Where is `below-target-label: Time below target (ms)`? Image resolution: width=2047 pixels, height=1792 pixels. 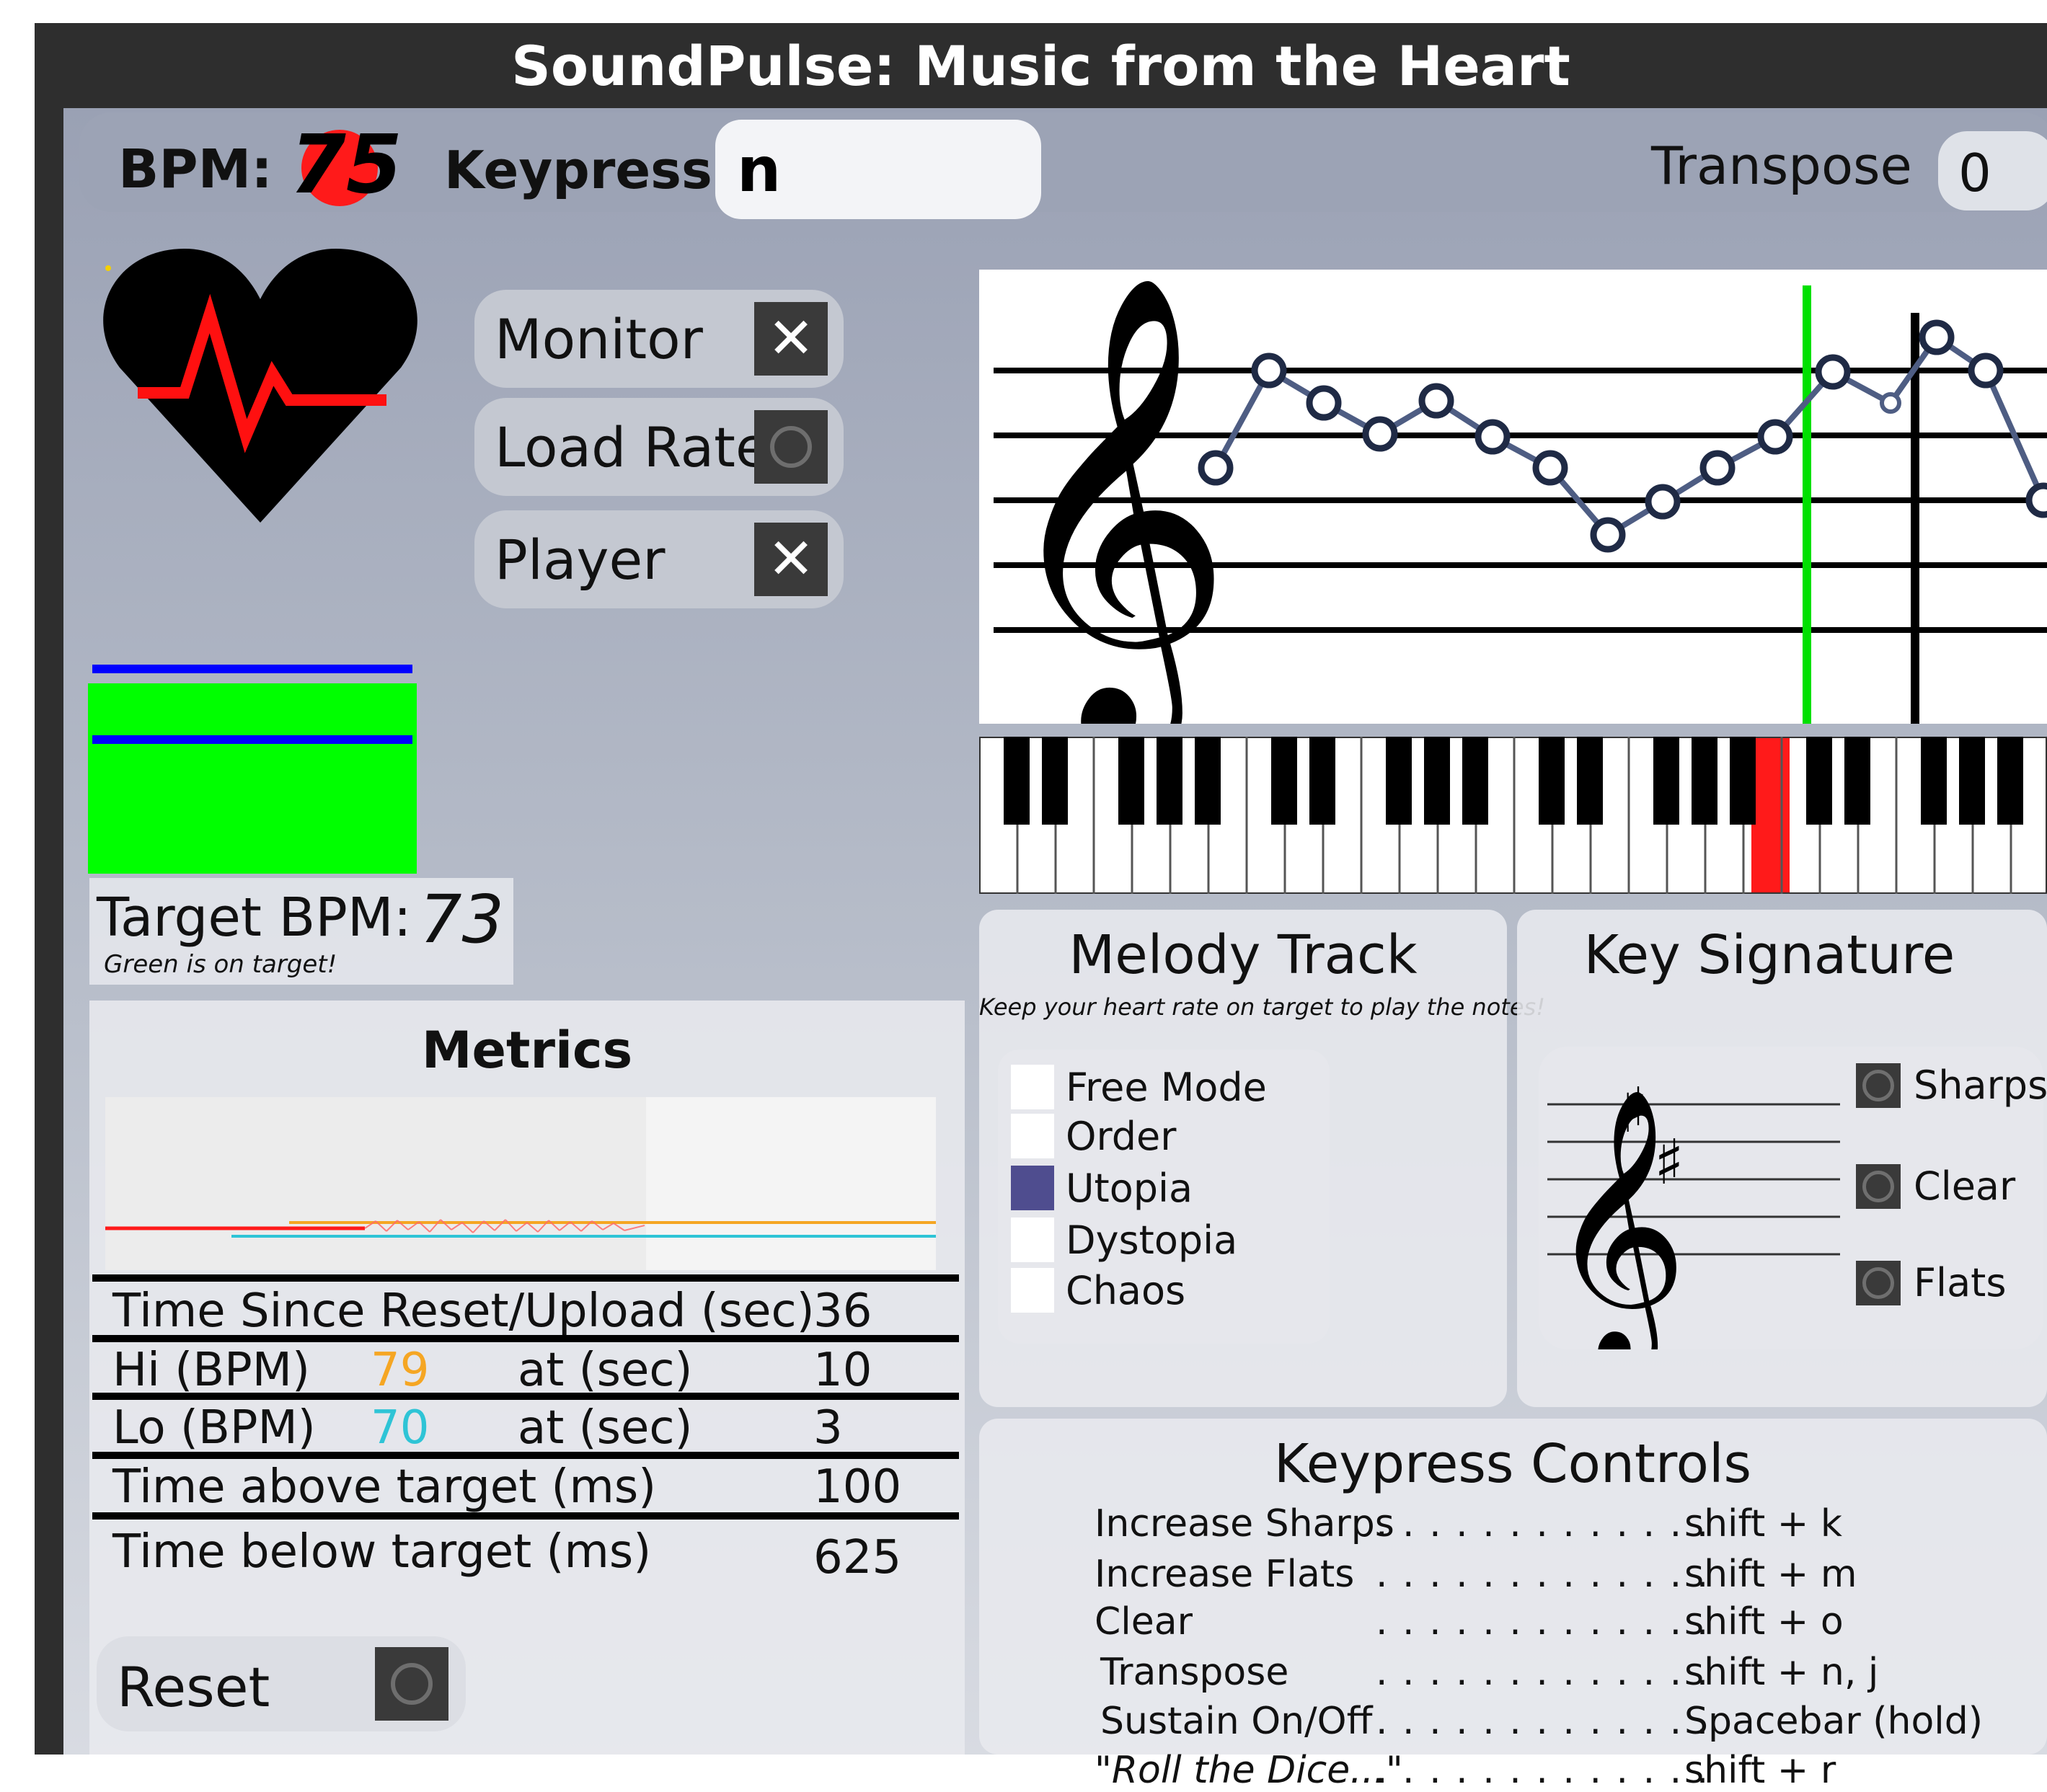
below-target-label: Time below target (ms) is located at coordinates (382, 1552).